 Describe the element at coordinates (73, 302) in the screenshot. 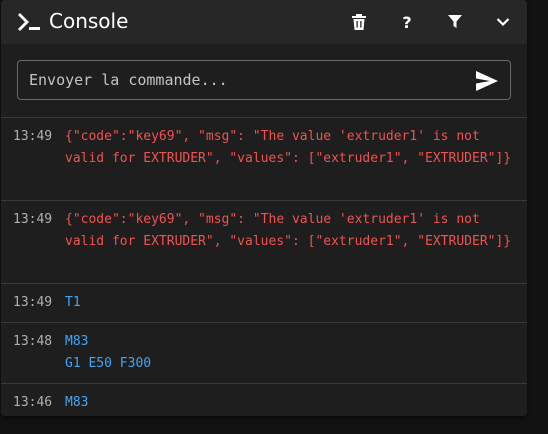

I see `log-message: T1` at that location.